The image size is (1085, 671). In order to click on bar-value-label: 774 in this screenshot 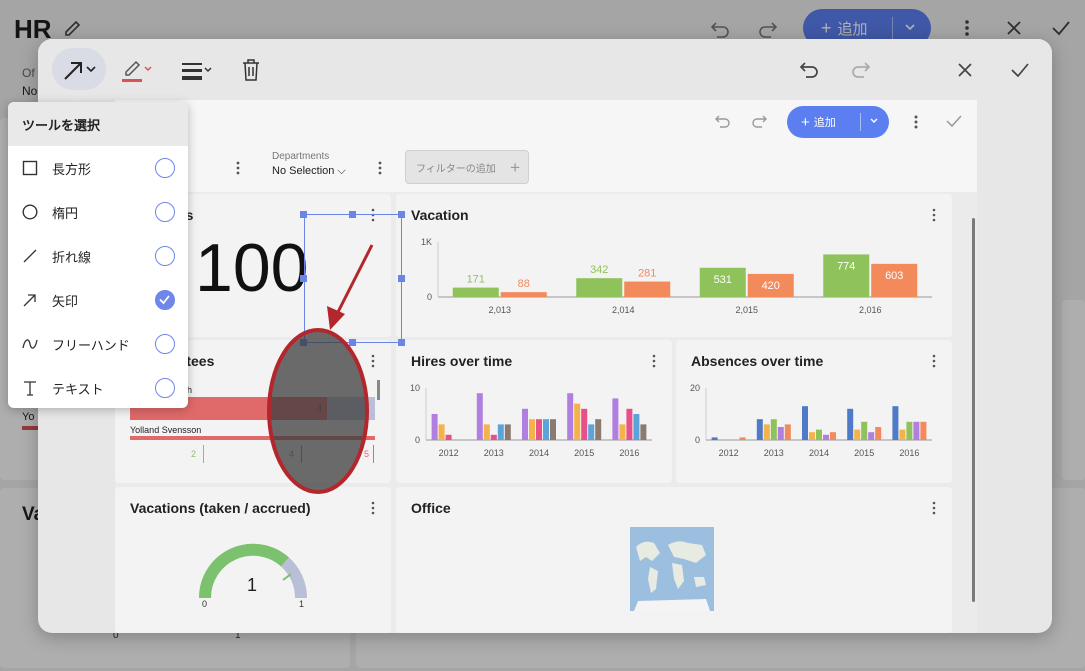, I will do `click(846, 266)`.